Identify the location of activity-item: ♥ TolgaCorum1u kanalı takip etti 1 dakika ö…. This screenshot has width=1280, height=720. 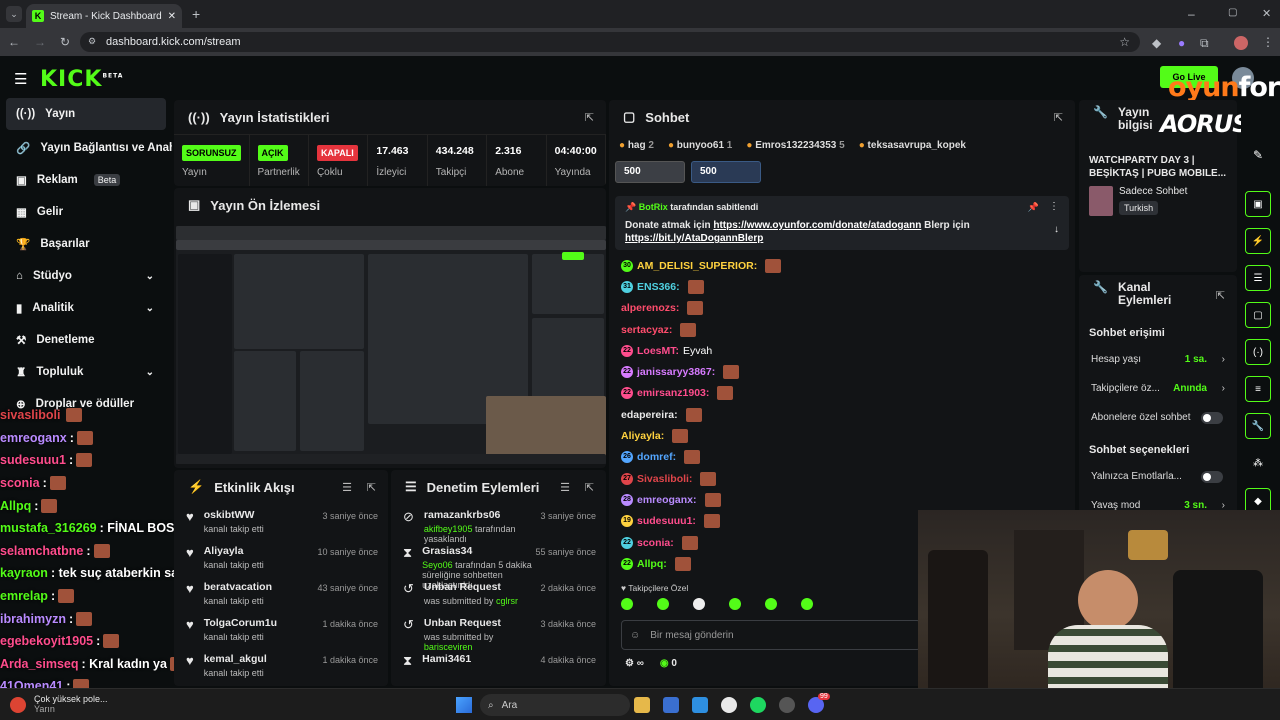
(281, 630).